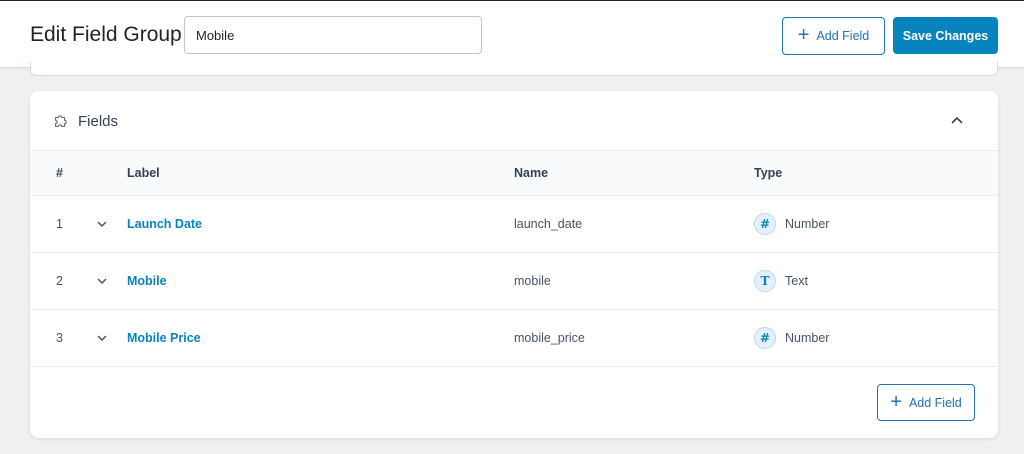 The height and width of the screenshot is (454, 1024). I want to click on field-type: T Text, so click(781, 281).